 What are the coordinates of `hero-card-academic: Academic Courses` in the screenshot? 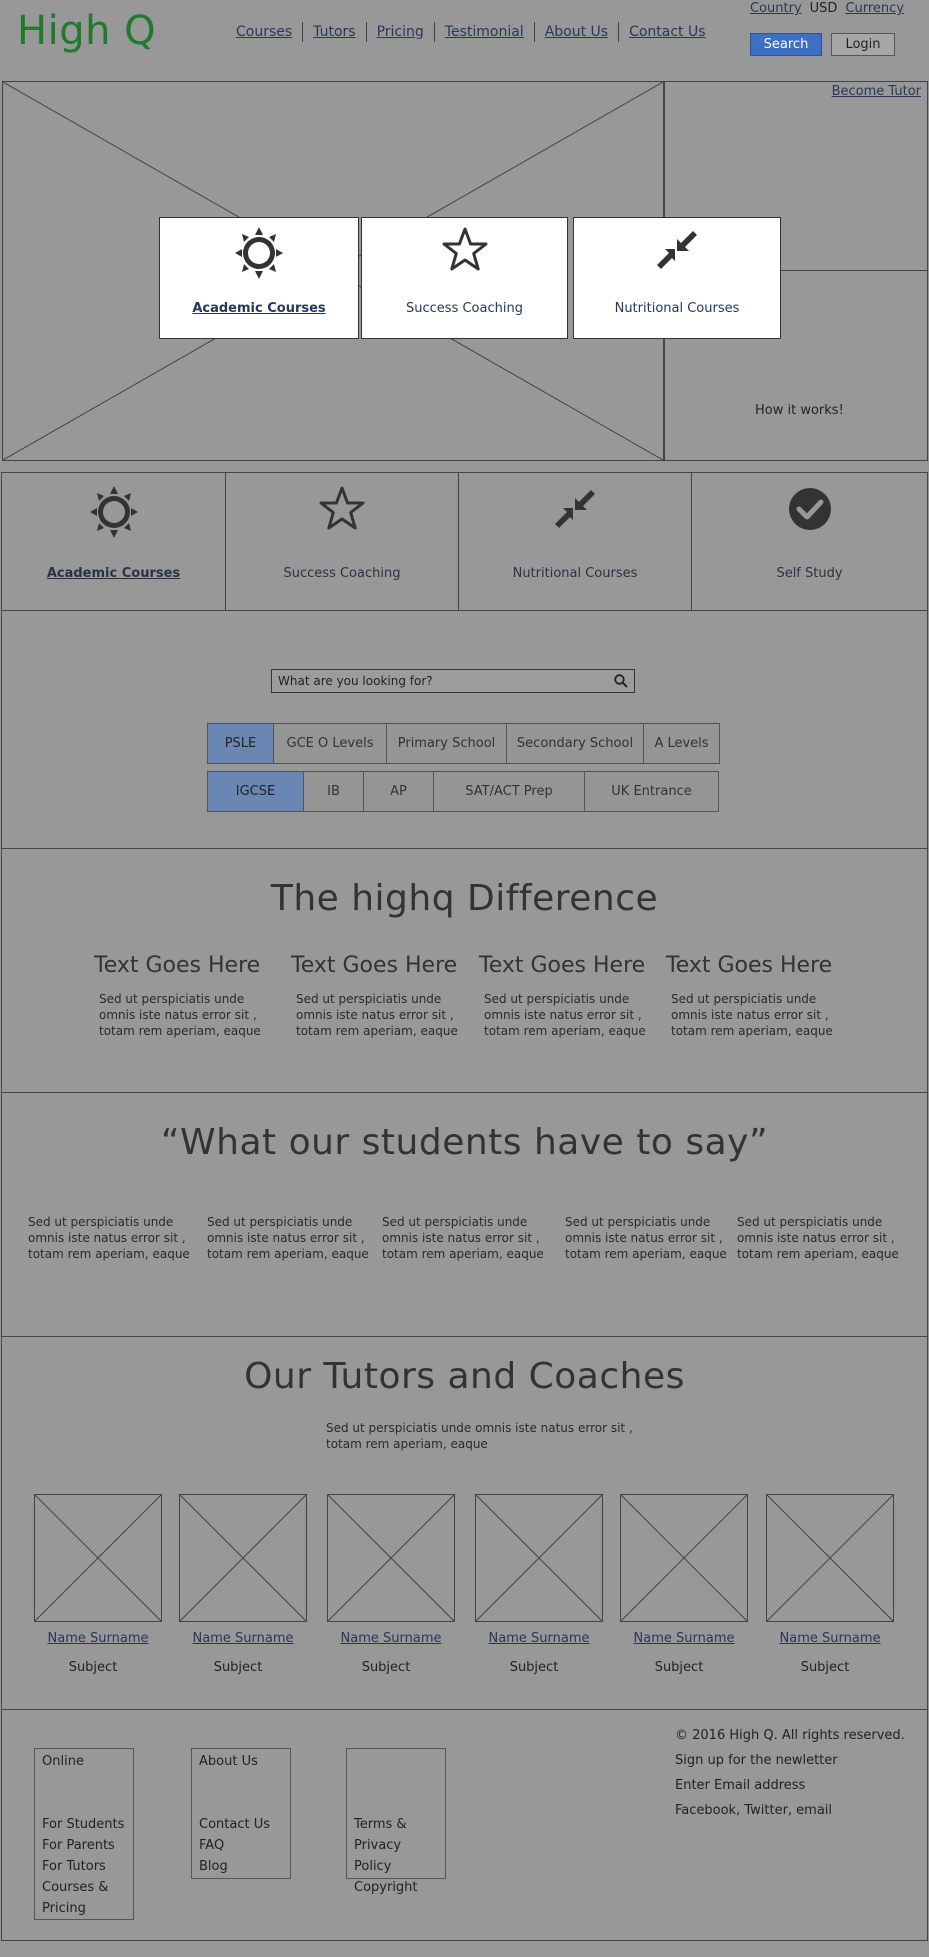 It's located at (259, 278).